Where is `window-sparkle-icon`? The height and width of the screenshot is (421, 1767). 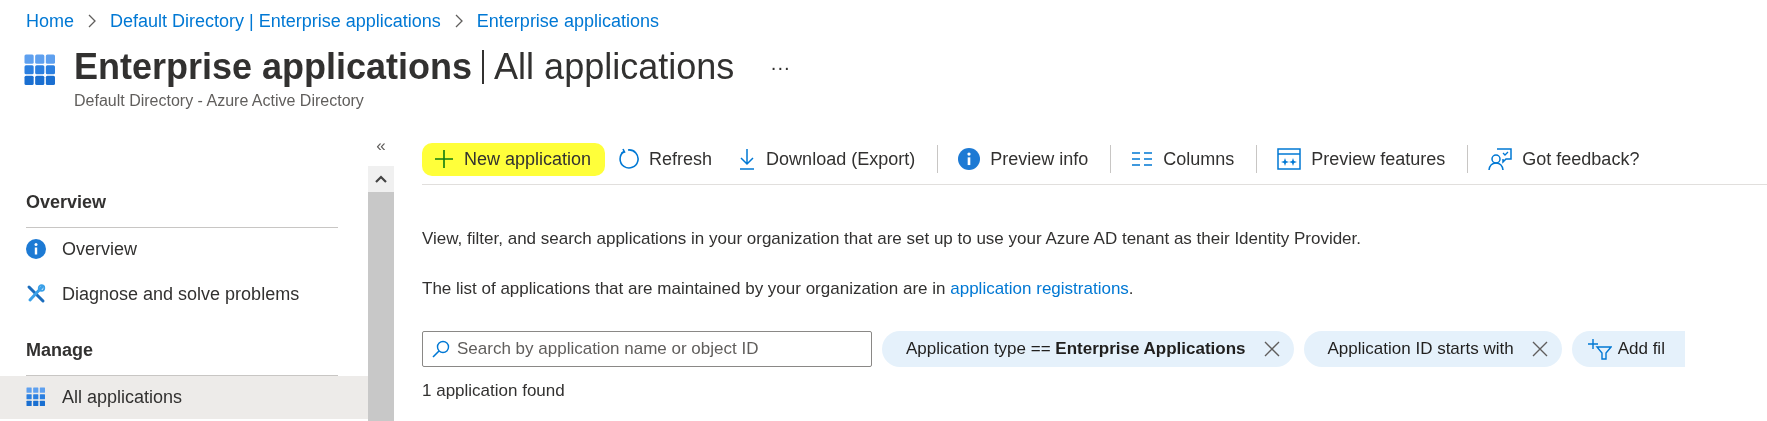 window-sparkle-icon is located at coordinates (1289, 159).